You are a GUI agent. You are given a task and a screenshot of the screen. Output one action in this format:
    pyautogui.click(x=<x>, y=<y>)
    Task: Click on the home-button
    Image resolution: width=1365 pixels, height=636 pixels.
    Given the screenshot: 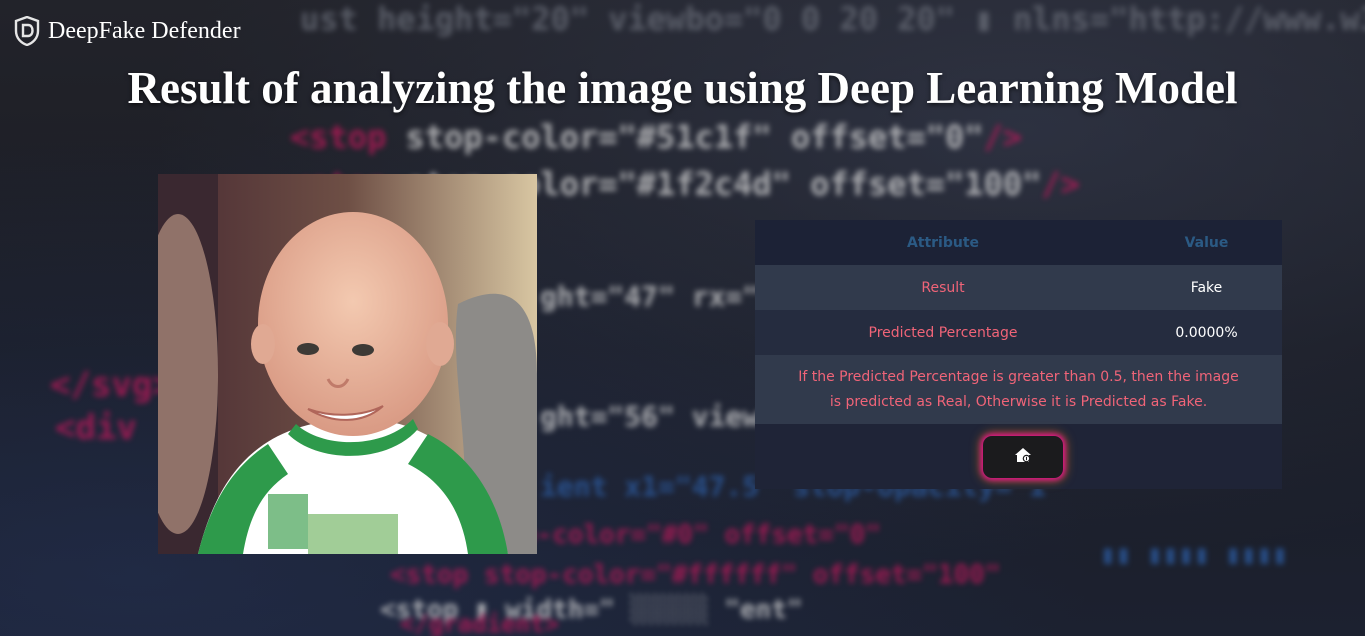 What is the action you would take?
    pyautogui.click(x=1022, y=456)
    